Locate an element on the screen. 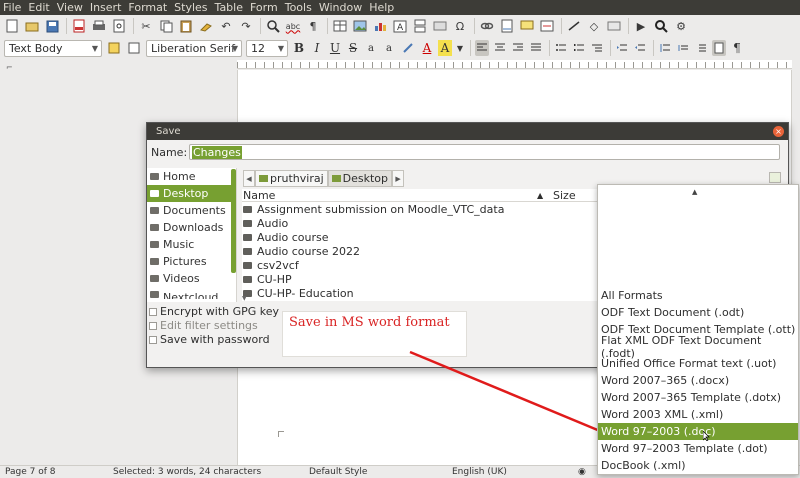 This screenshot has height=478, width=800. format-option: All Formats is located at coordinates (698, 295).